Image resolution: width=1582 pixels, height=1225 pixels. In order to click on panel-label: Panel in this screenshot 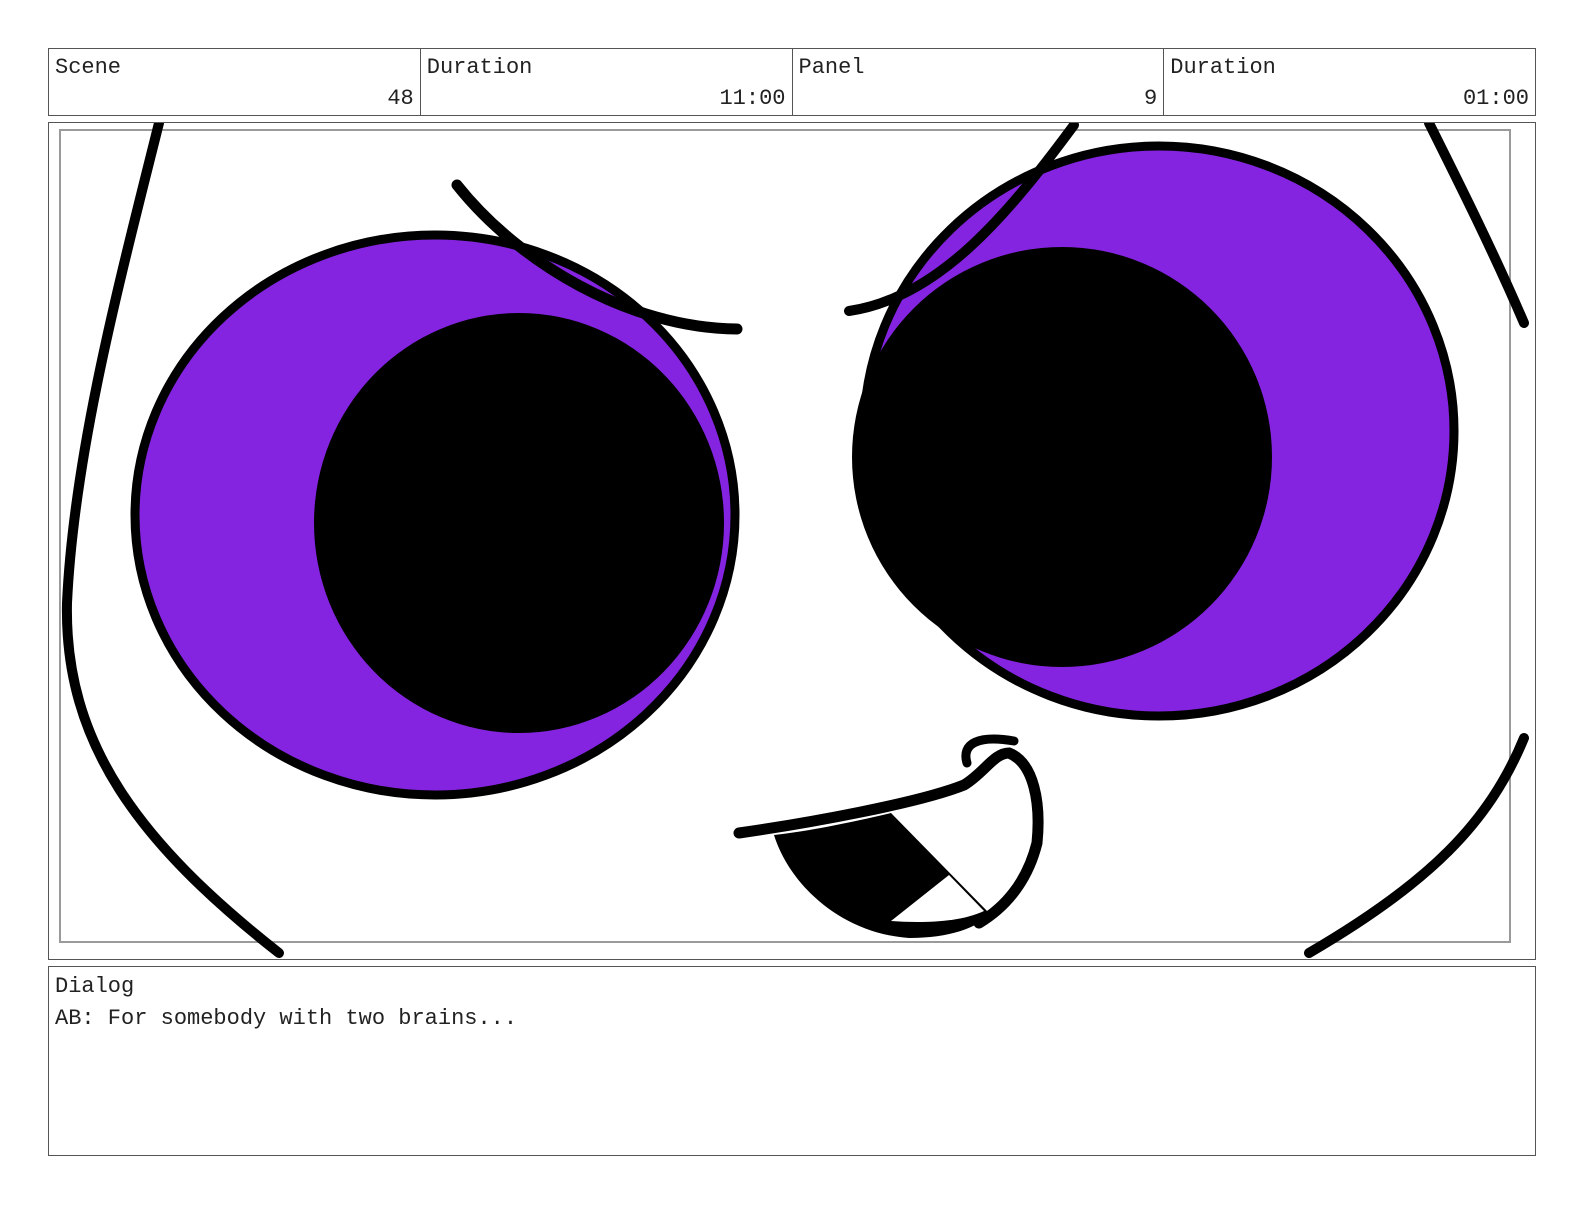, I will do `click(831, 67)`.